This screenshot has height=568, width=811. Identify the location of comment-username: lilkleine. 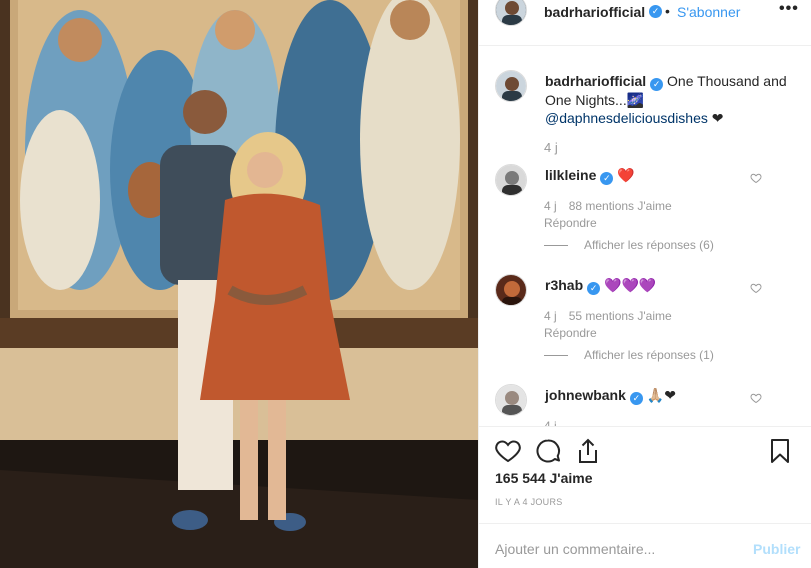
(570, 175).